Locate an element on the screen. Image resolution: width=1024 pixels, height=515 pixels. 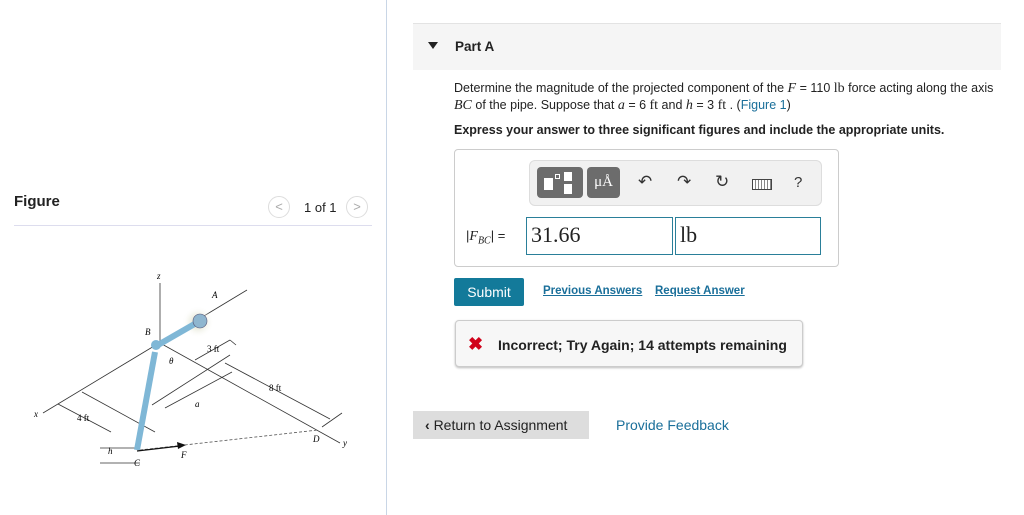
label-f: F is located at coordinates (183, 455).